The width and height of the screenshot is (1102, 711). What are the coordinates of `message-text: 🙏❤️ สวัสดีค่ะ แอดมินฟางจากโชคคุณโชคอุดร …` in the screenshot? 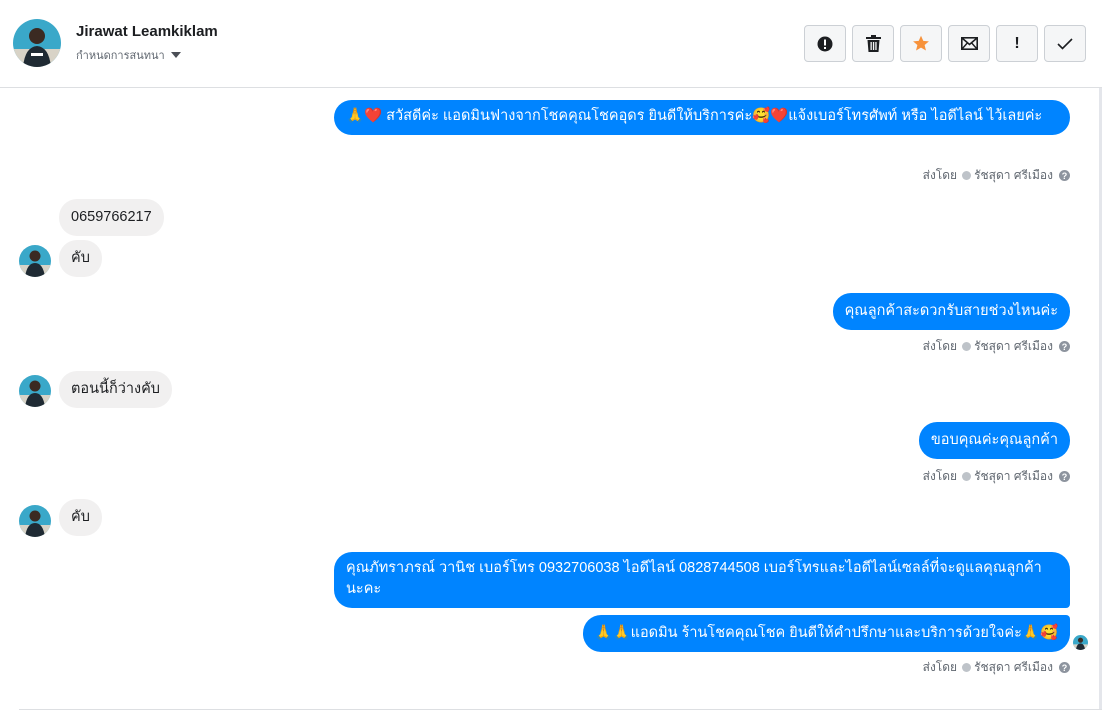 It's located at (694, 116).